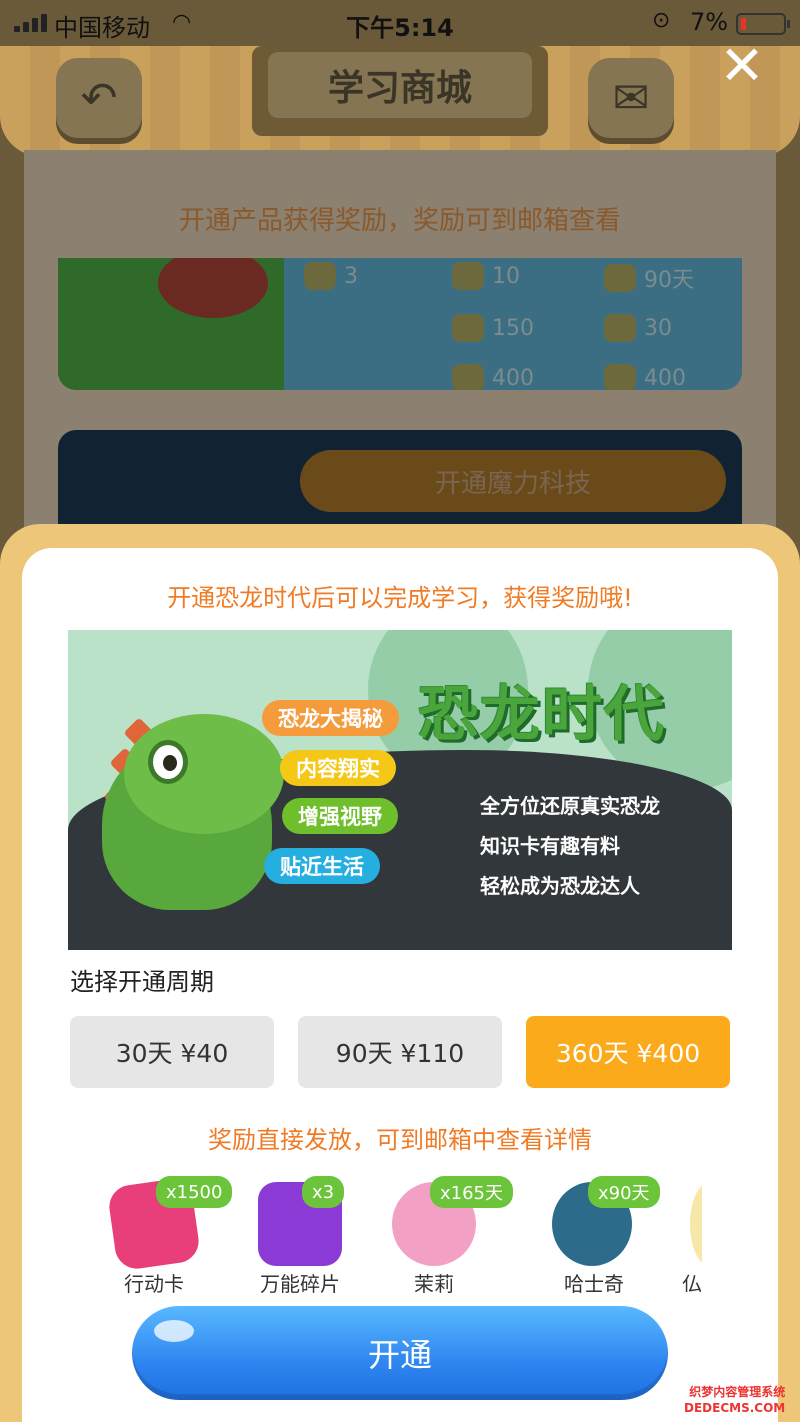 The width and height of the screenshot is (800, 1422). What do you see at coordinates (649, 278) in the screenshot?
I see `reward-item: 90天` at bounding box center [649, 278].